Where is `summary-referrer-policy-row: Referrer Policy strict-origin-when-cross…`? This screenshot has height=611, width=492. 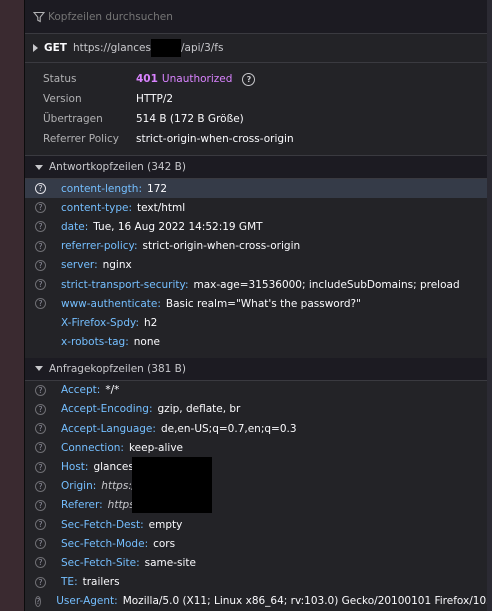
summary-referrer-policy-row: Referrer Policy strict-origin-when-cross… is located at coordinates (256, 139).